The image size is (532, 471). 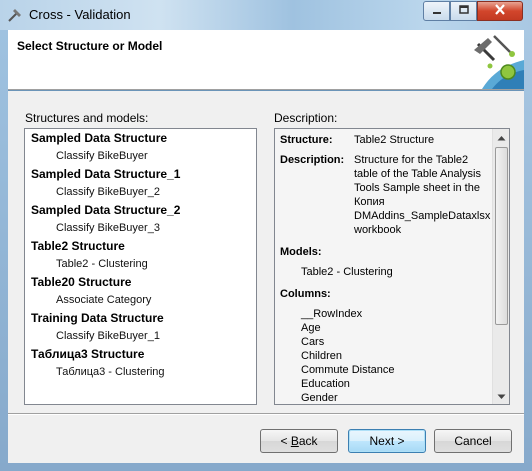 What do you see at coordinates (294, 441) in the screenshot?
I see `back-accelerator: B` at bounding box center [294, 441].